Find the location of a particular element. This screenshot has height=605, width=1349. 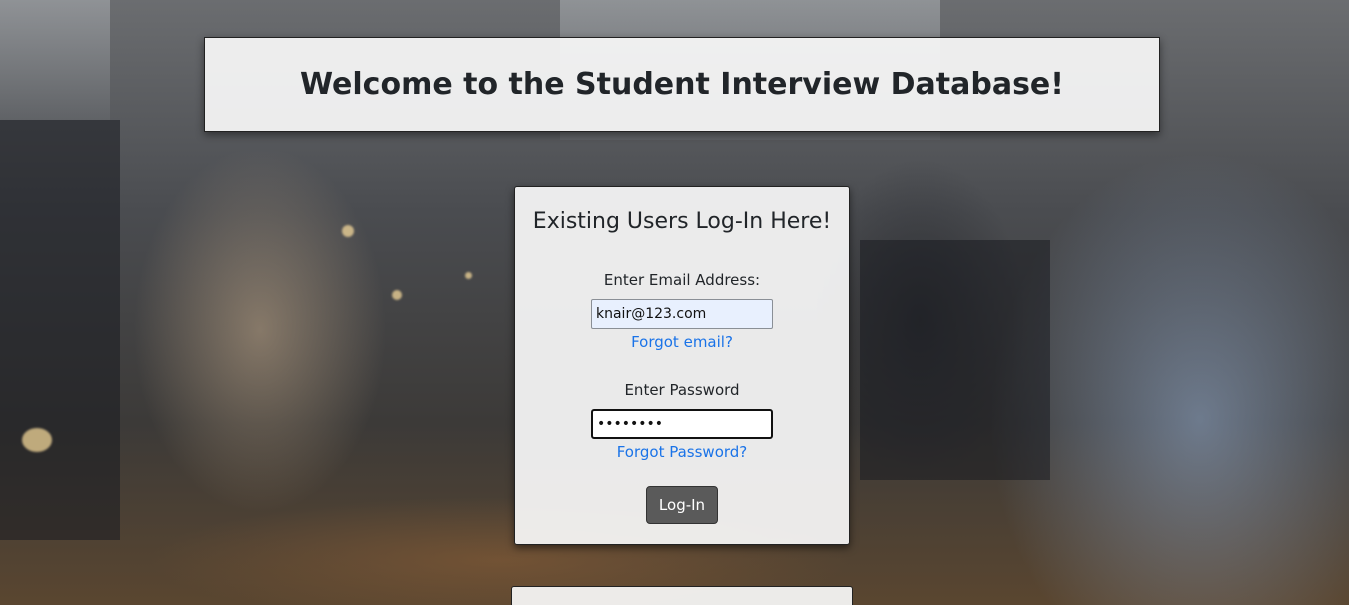

login-heading: Existing Users Log-In Here! is located at coordinates (682, 221).